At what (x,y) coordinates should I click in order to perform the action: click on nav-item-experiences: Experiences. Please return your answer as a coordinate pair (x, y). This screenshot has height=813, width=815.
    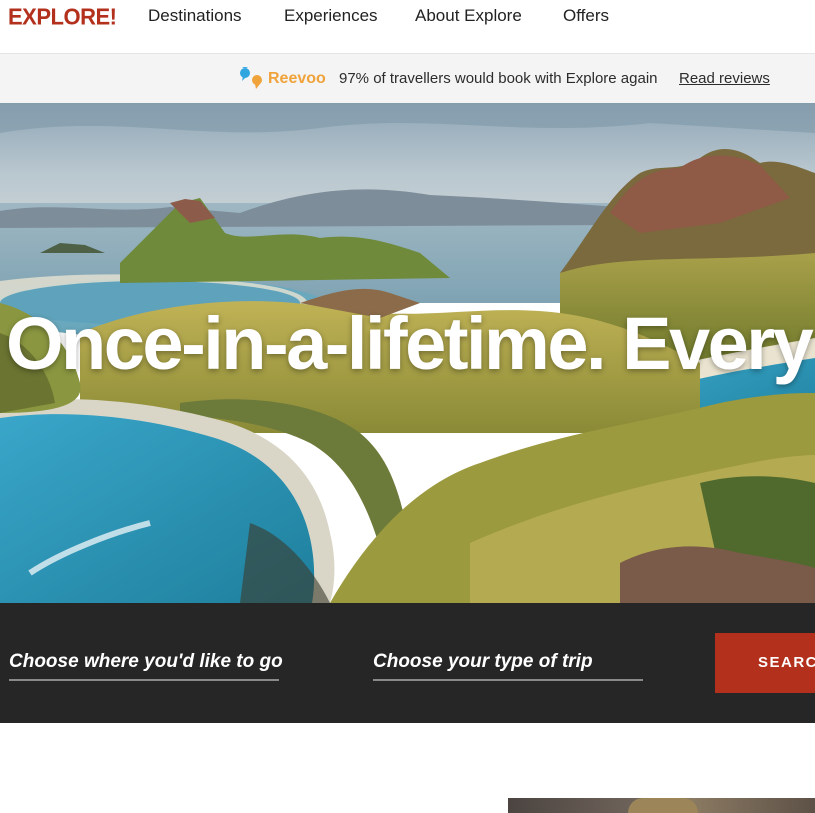
    Looking at the image, I should click on (331, 16).